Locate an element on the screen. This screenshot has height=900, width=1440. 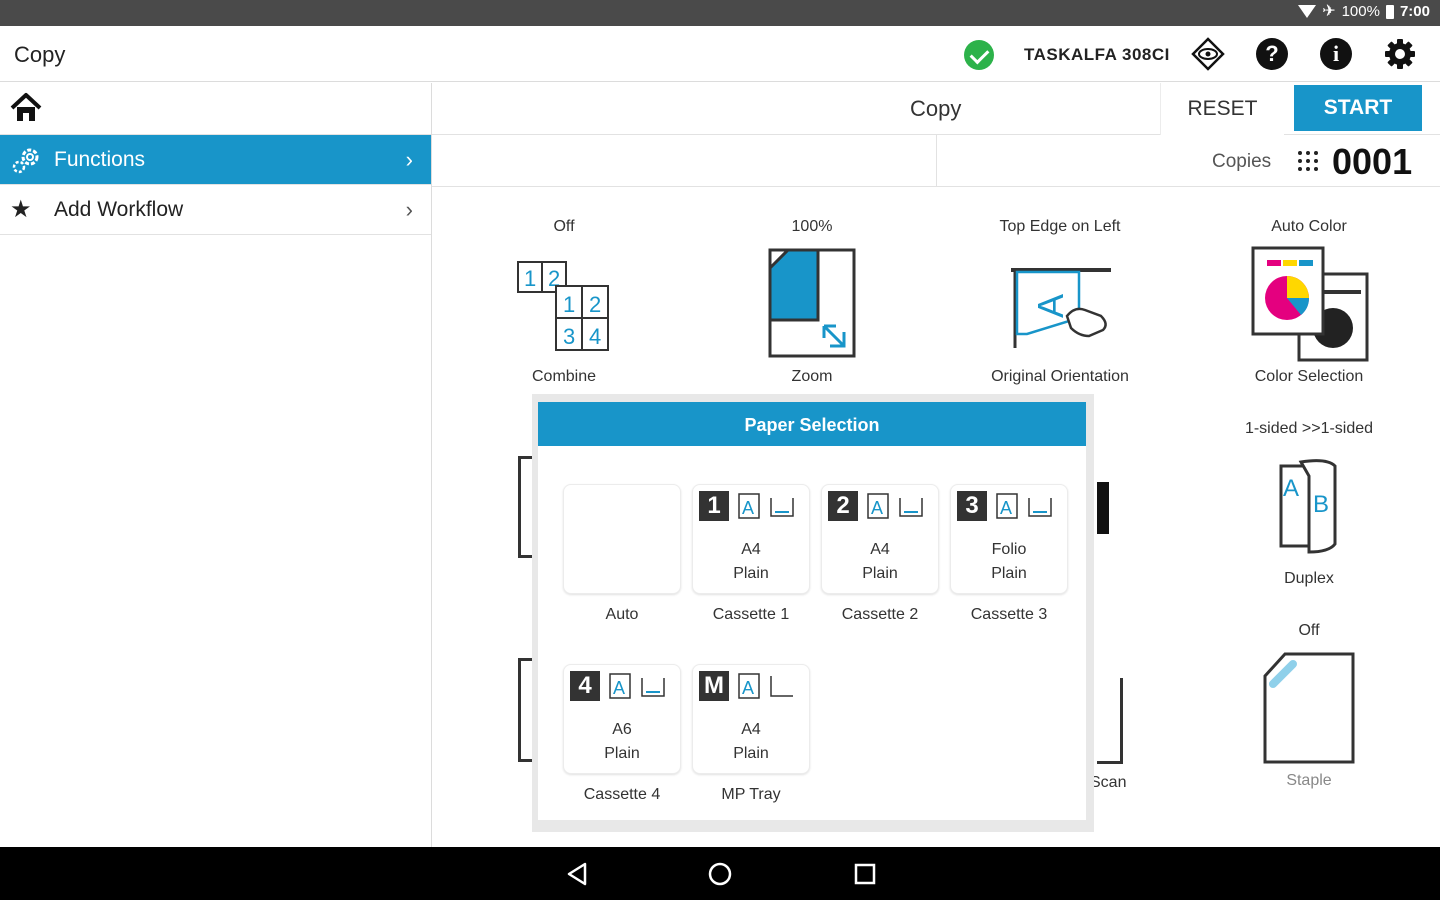
combine-function: Off 1 2 1 2 3 4 Combine is located at coordinates (564, 302).